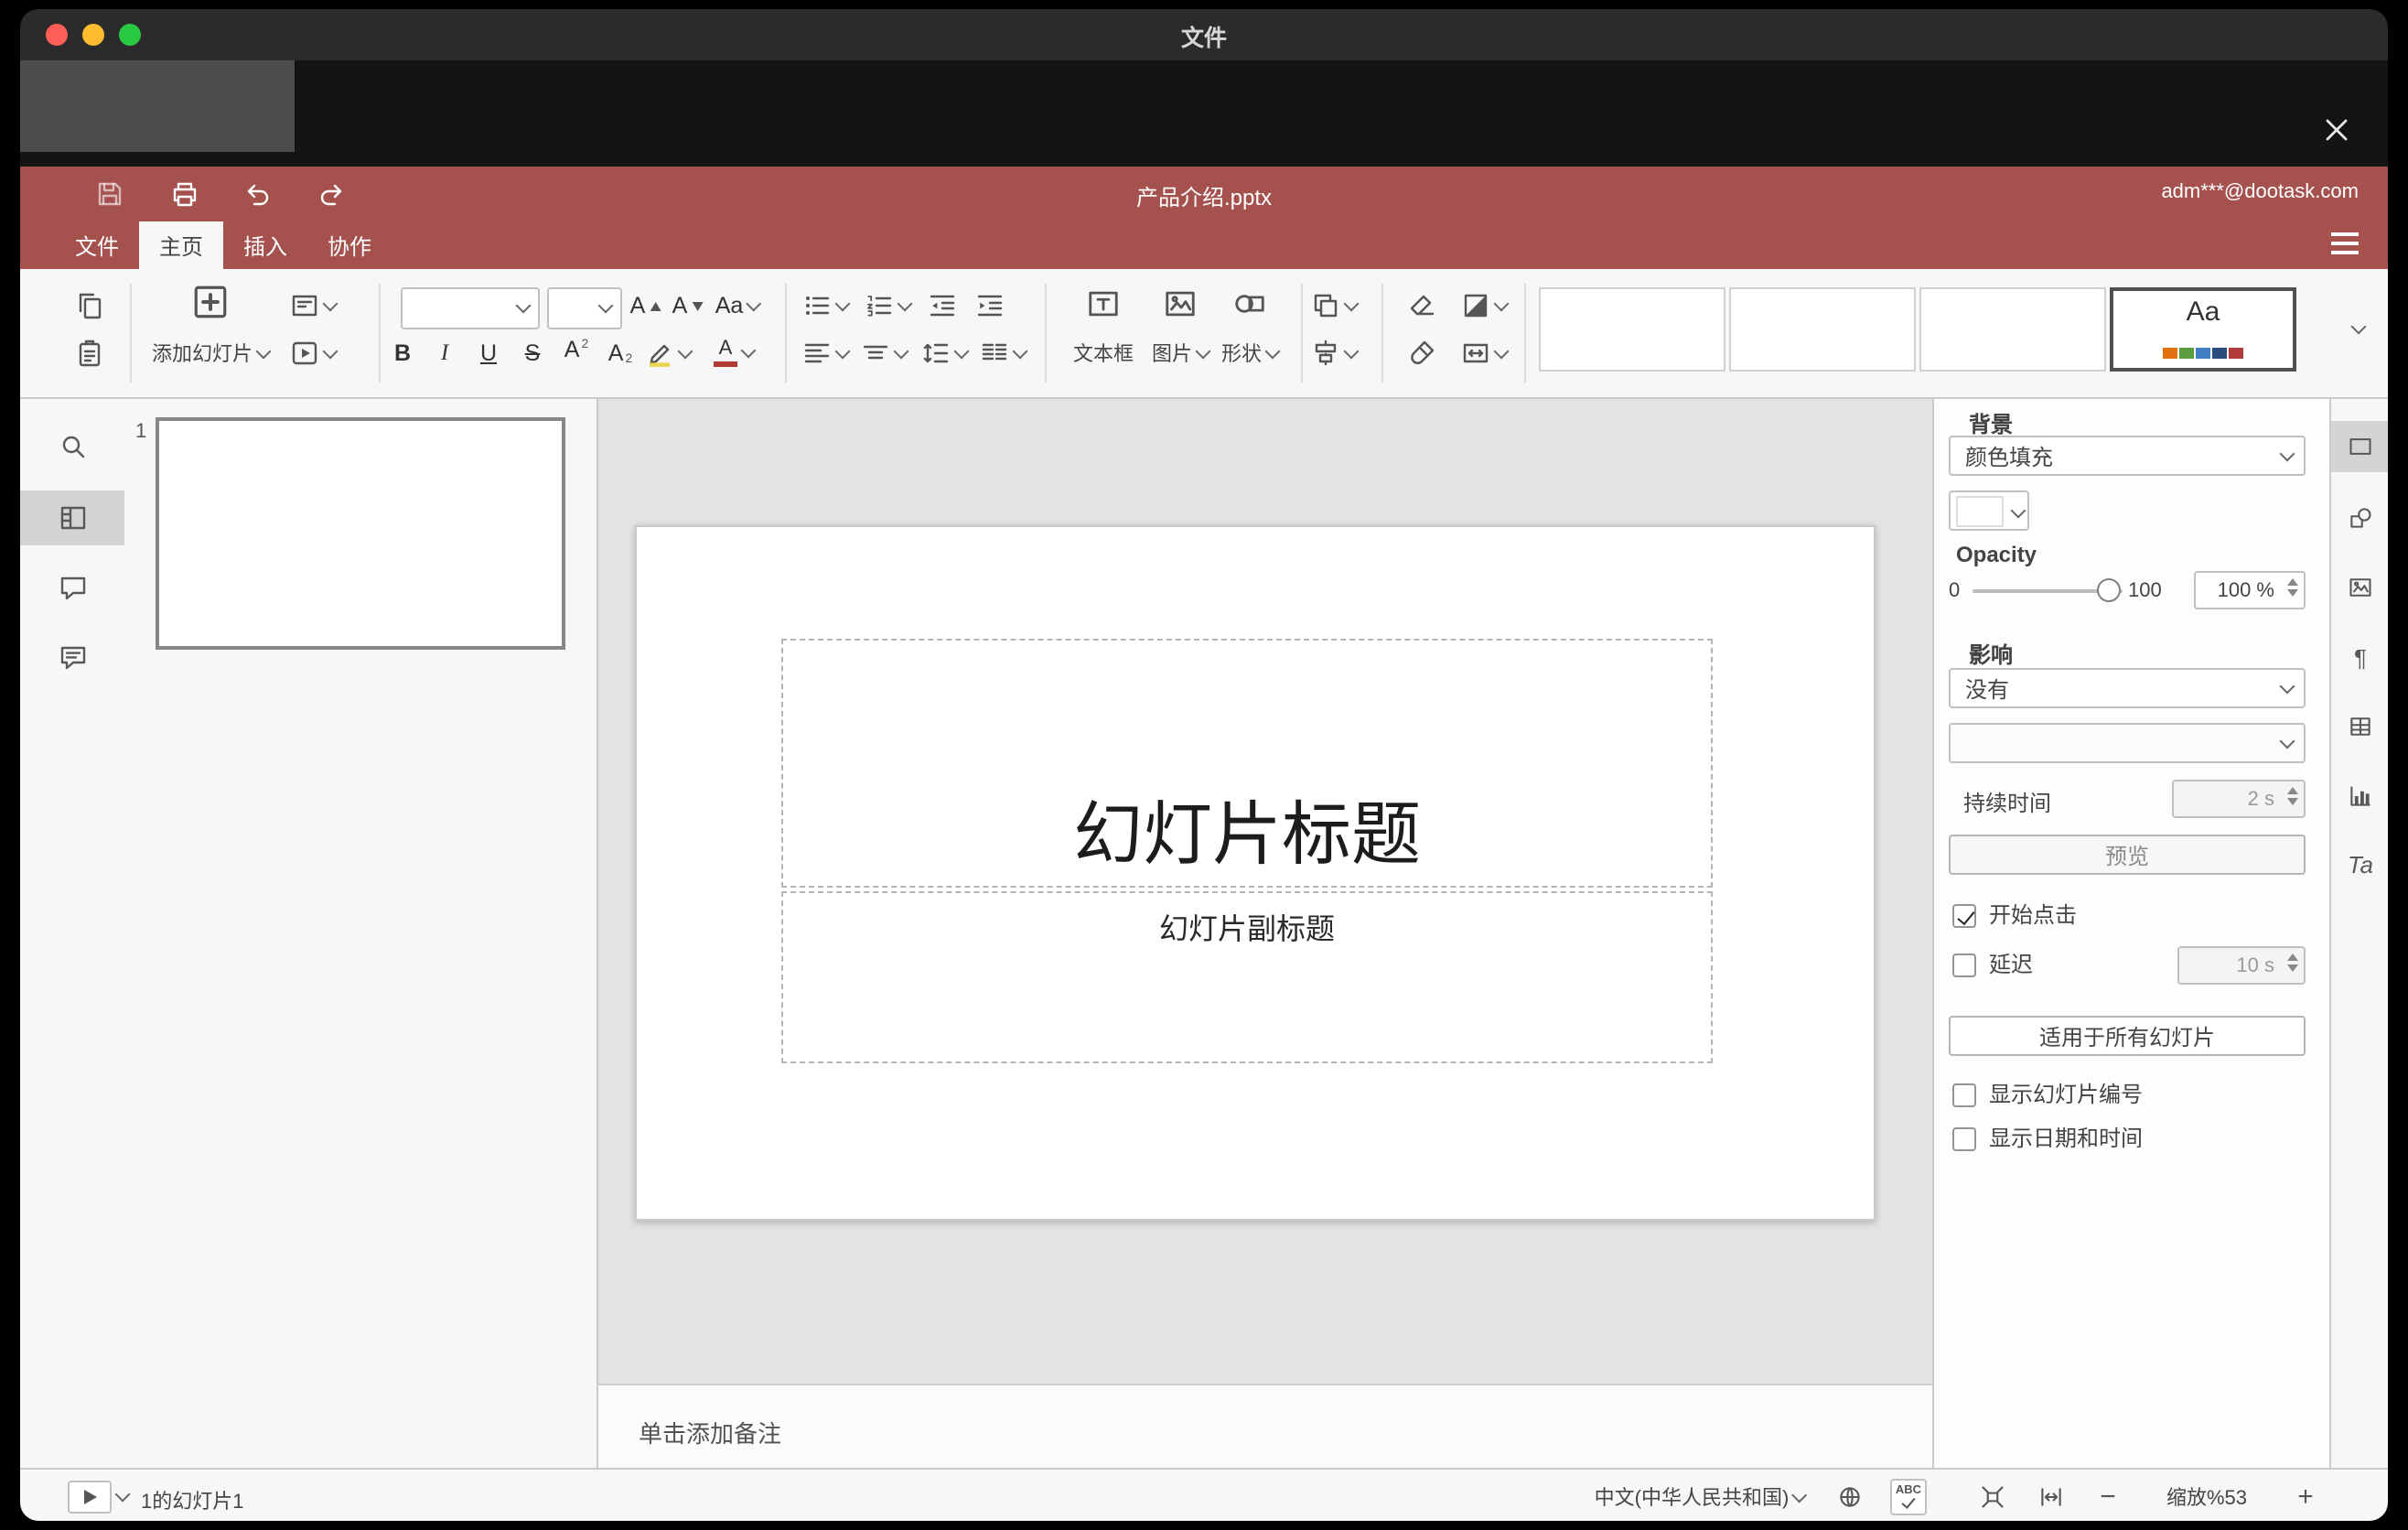 This screenshot has width=2408, height=1530. I want to click on italic-button: I, so click(444, 353).